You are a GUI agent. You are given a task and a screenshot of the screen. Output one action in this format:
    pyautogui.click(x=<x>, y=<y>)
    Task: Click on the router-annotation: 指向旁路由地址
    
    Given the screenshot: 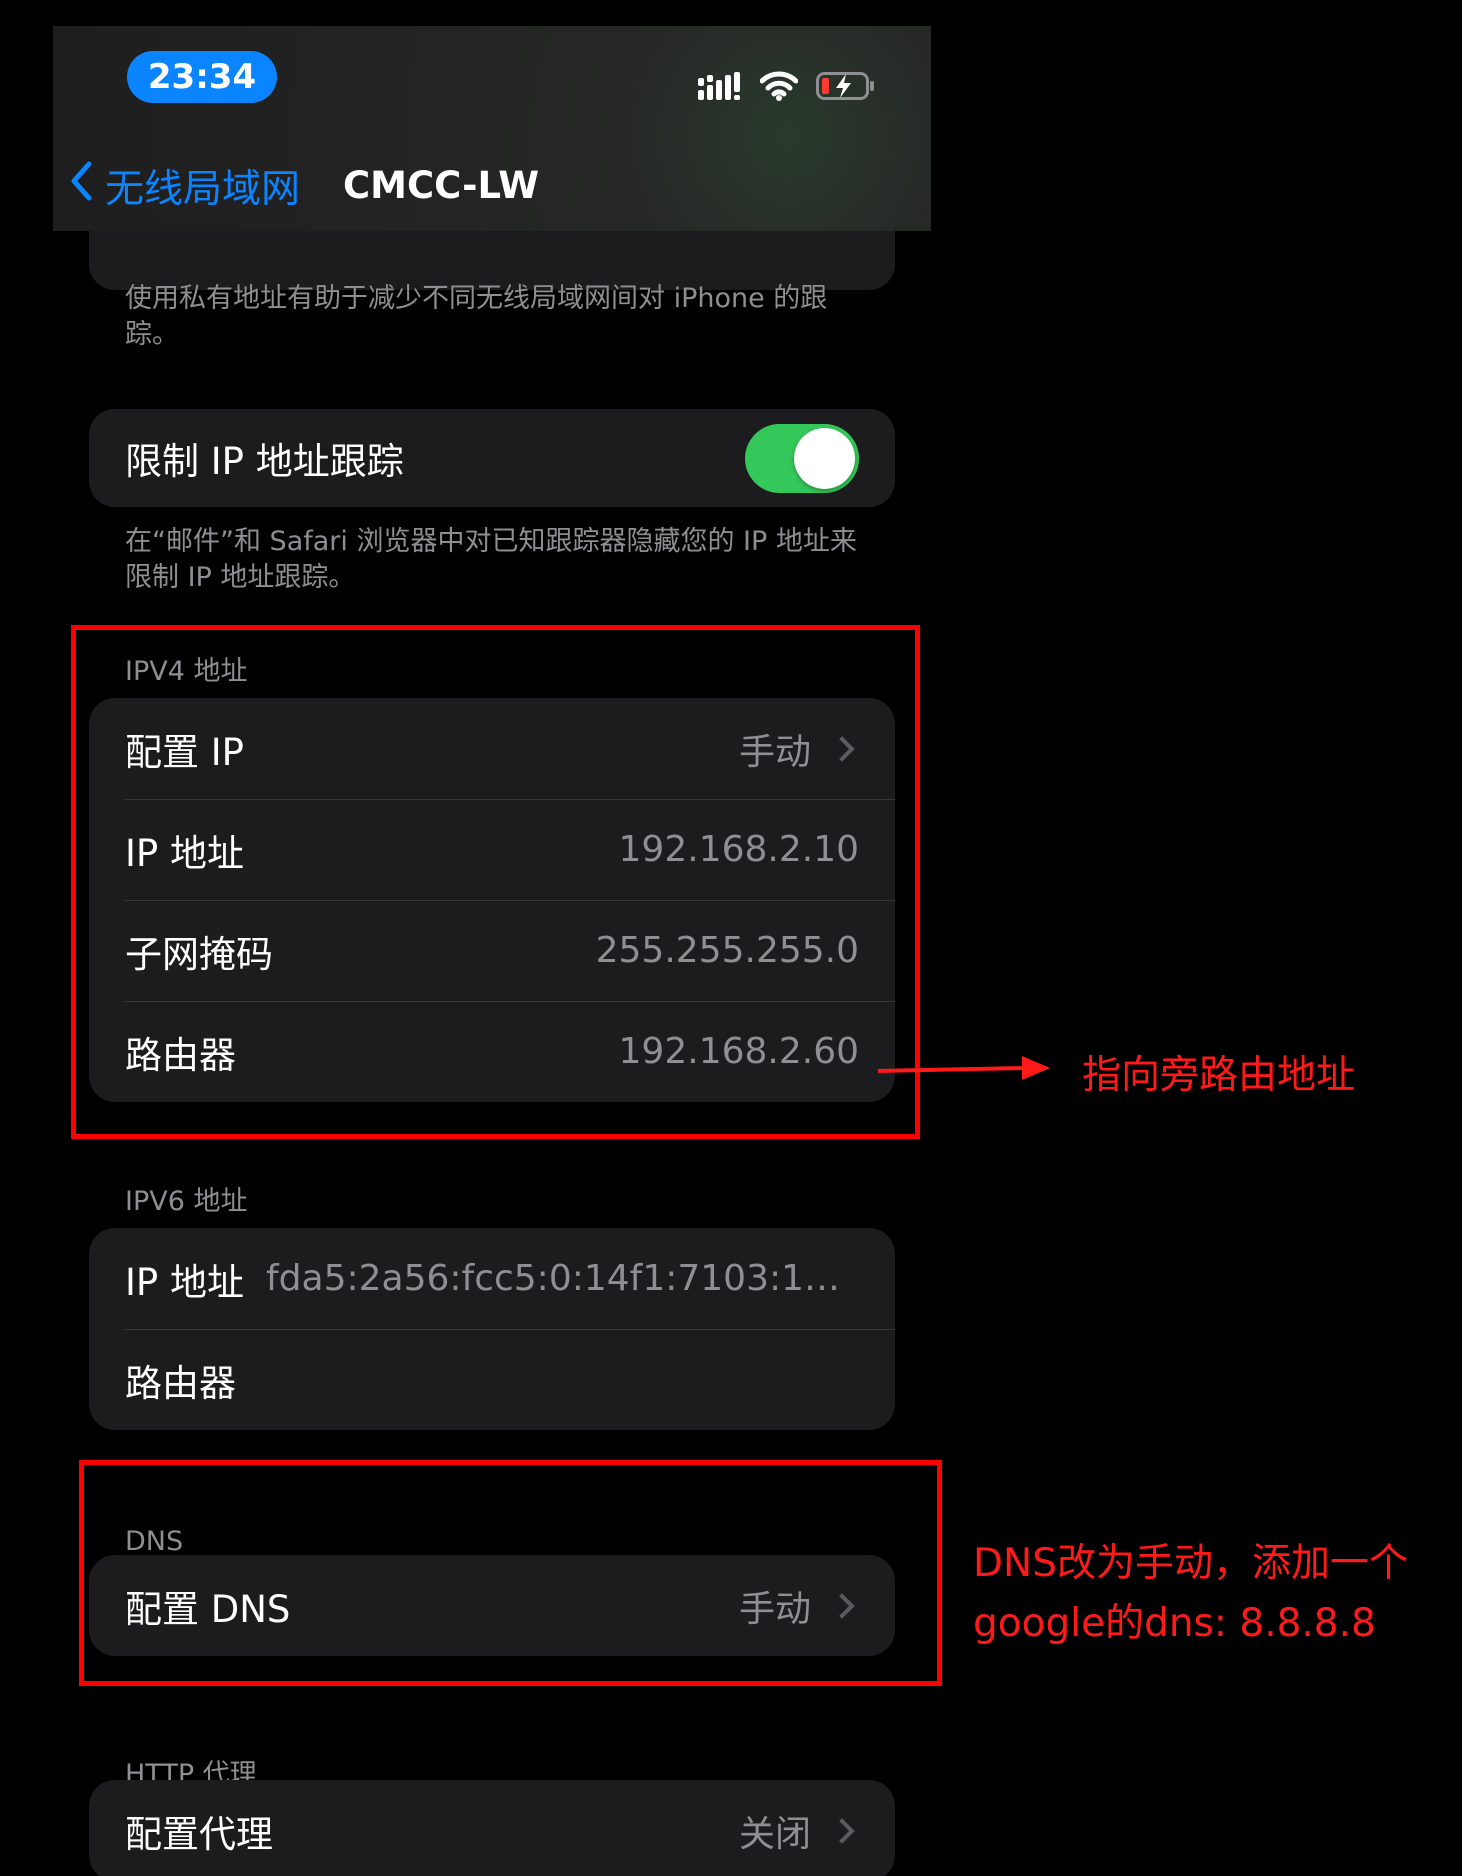 What is the action you would take?
    pyautogui.click(x=1219, y=1075)
    